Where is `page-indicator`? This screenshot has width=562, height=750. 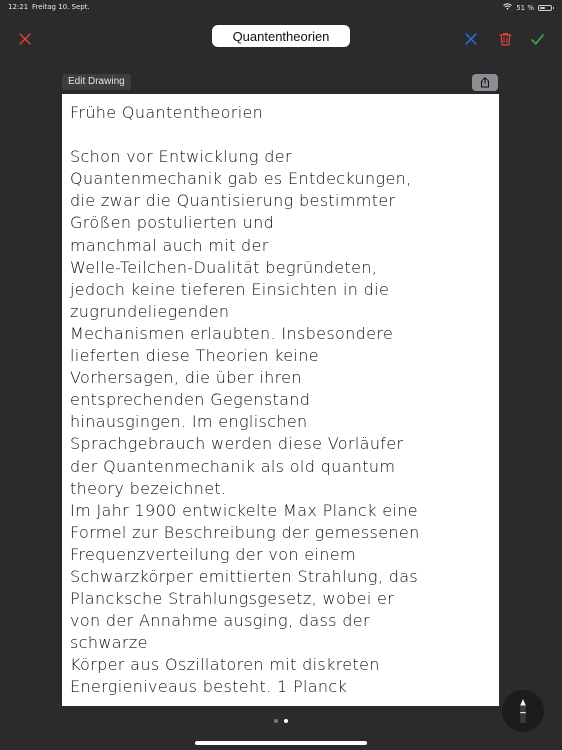
page-indicator is located at coordinates (281, 721).